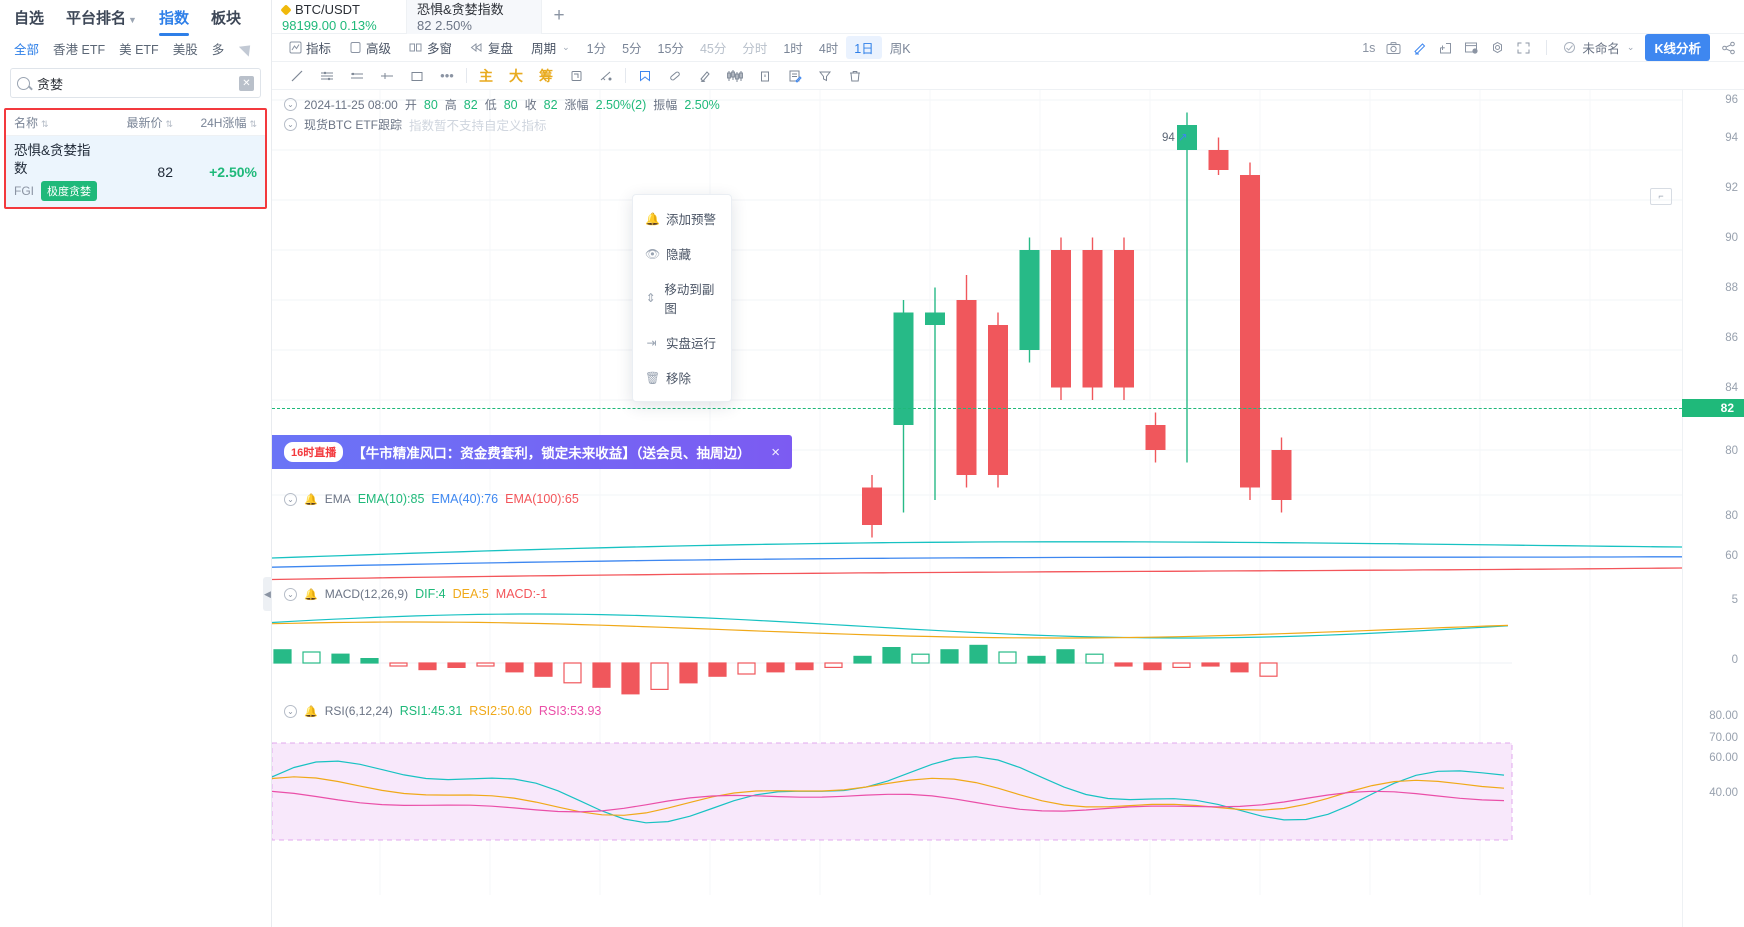  What do you see at coordinates (1723, 738) in the screenshot?
I see `rsi-y-tick: 70.00` at bounding box center [1723, 738].